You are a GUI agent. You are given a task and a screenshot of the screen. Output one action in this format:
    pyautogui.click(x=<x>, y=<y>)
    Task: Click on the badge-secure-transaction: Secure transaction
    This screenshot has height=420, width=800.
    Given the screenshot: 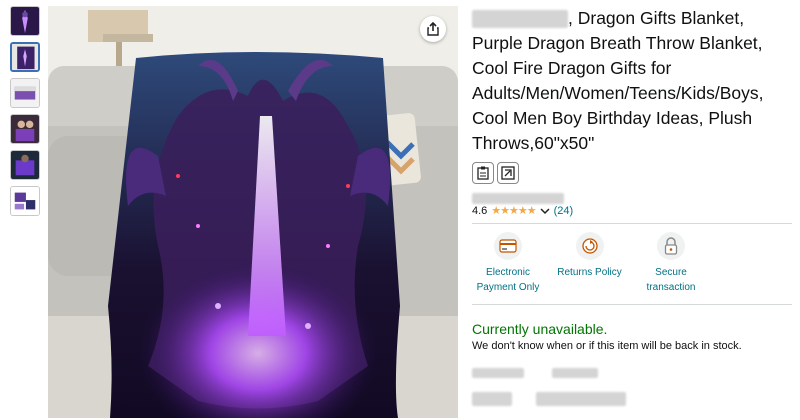 What is the action you would take?
    pyautogui.click(x=671, y=263)
    